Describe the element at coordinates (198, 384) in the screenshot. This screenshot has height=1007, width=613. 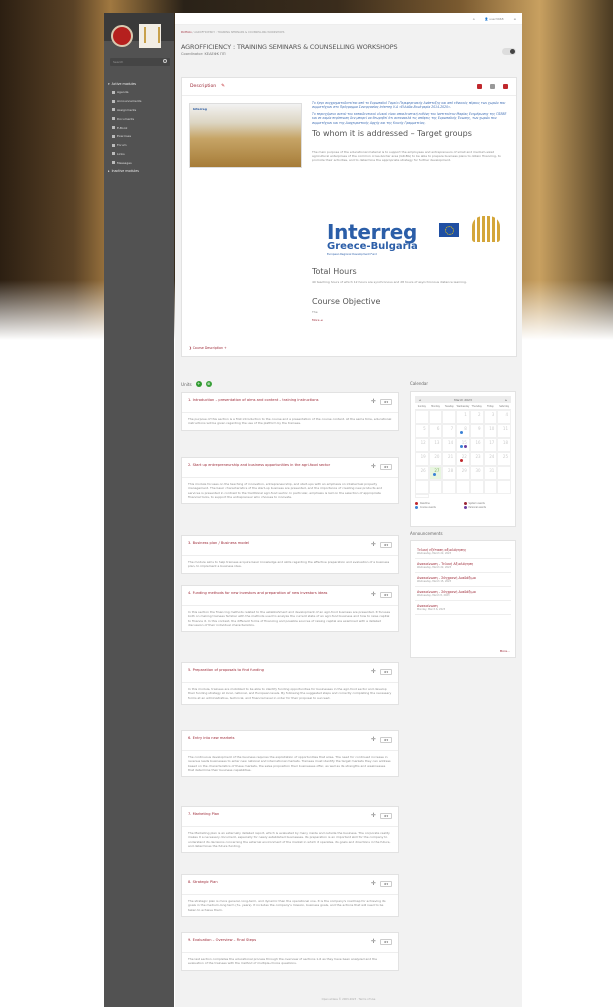
I see `add-unit-icon: +` at that location.